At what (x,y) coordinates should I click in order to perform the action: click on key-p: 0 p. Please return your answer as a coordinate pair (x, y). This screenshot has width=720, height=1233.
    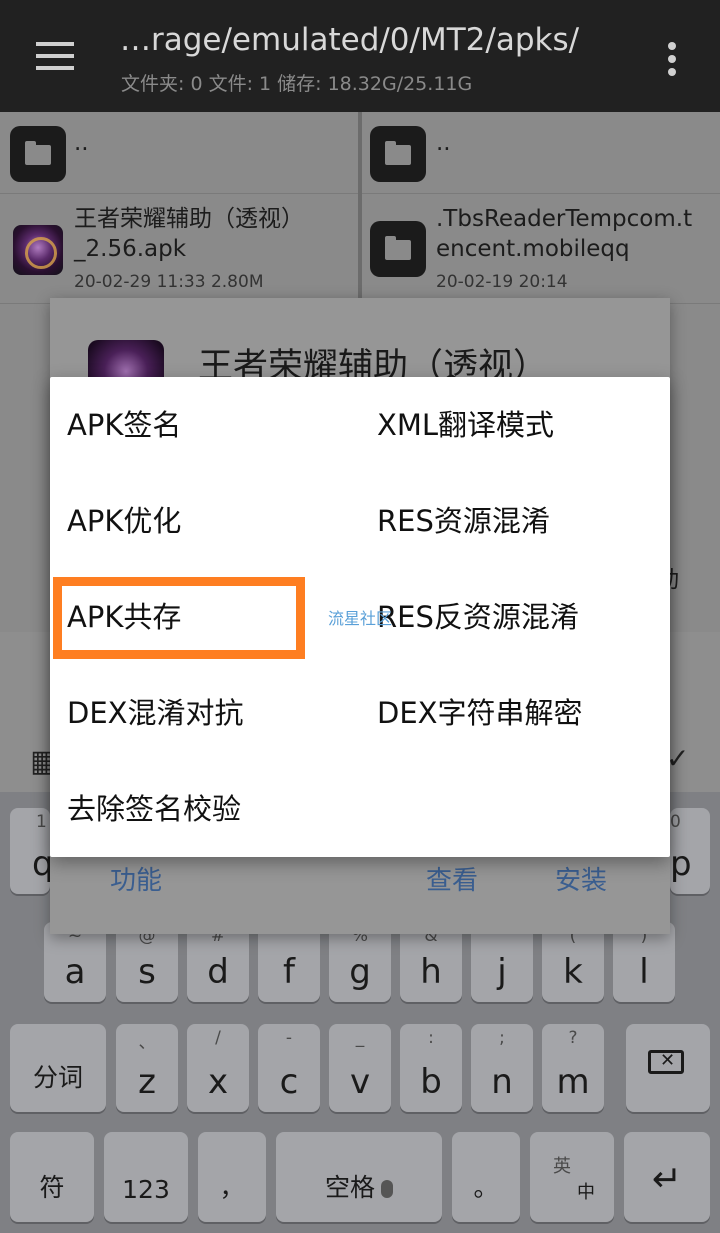
    Looking at the image, I should click on (690, 851).